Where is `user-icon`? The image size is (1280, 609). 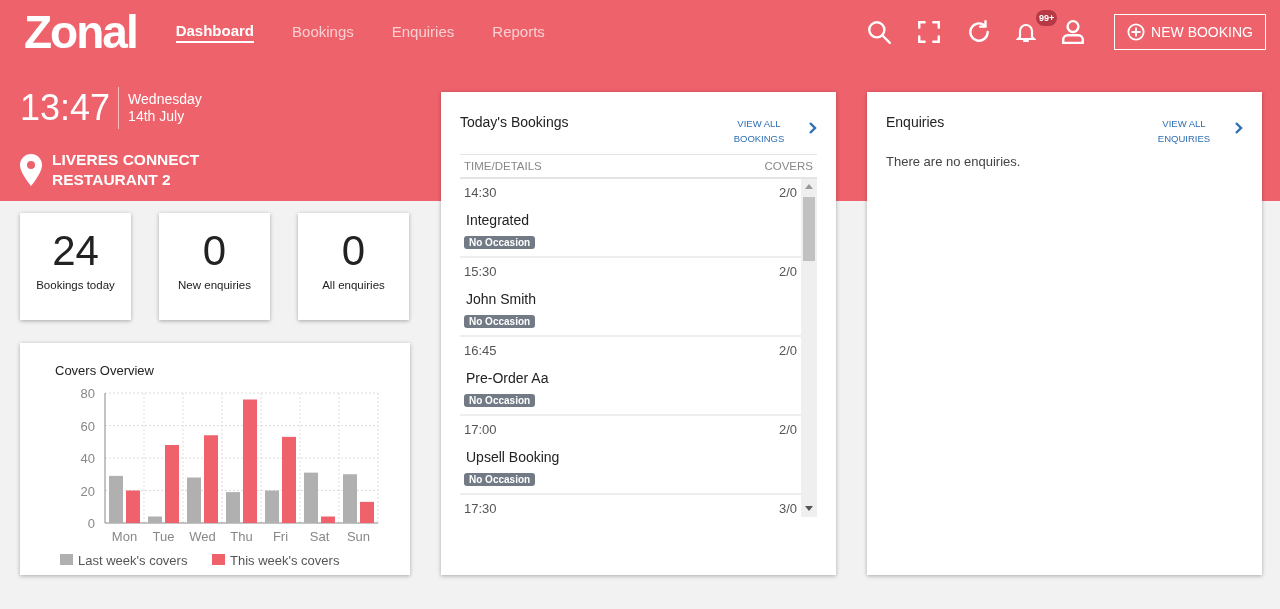 user-icon is located at coordinates (1073, 32).